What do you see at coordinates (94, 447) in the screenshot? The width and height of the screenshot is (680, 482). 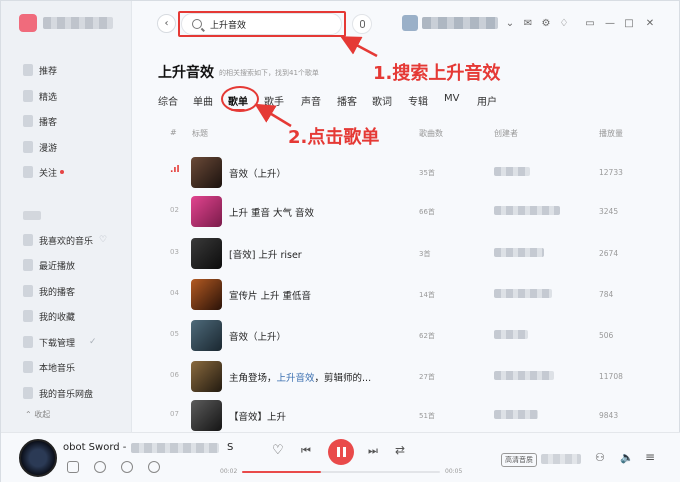 I see `now-playing-title: obot Sword -` at bounding box center [94, 447].